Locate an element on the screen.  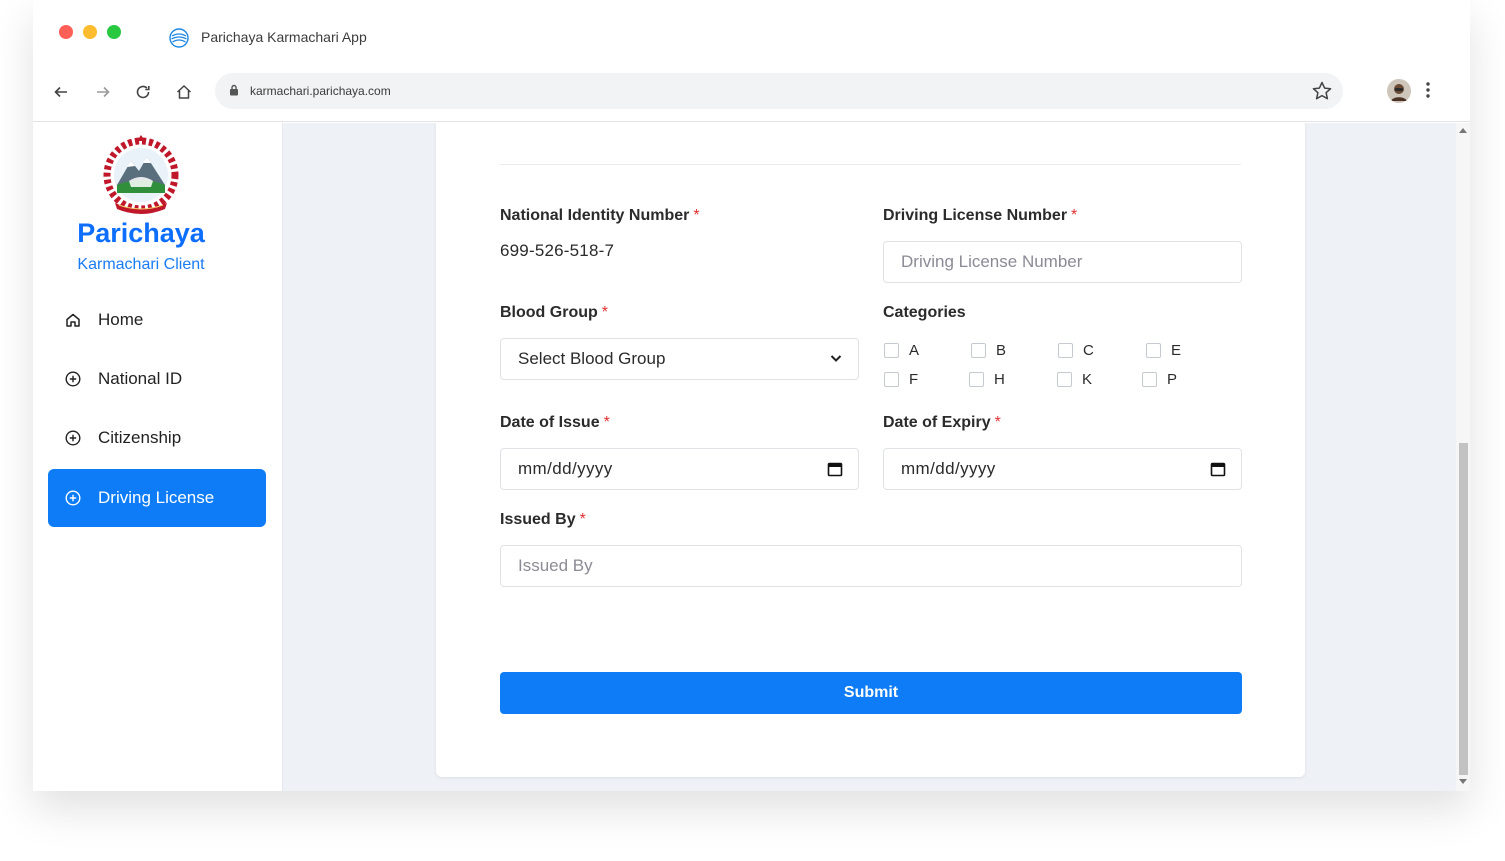
page-scrollbar is located at coordinates (1463, 457).